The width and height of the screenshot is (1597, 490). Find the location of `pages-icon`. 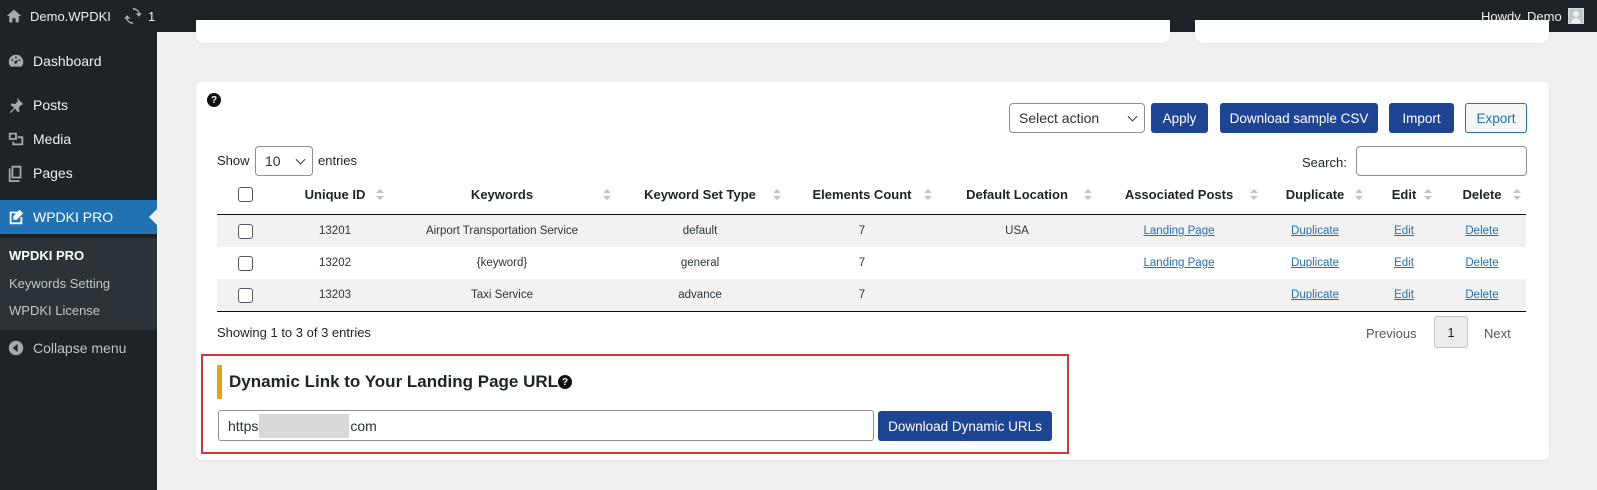

pages-icon is located at coordinates (16, 173).